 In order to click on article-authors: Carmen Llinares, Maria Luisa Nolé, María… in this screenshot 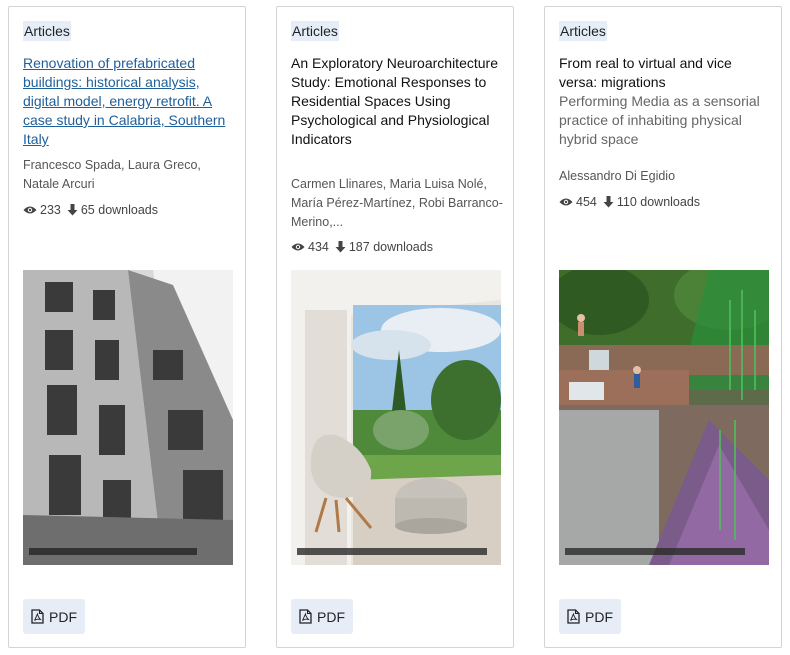, I will do `click(397, 203)`.